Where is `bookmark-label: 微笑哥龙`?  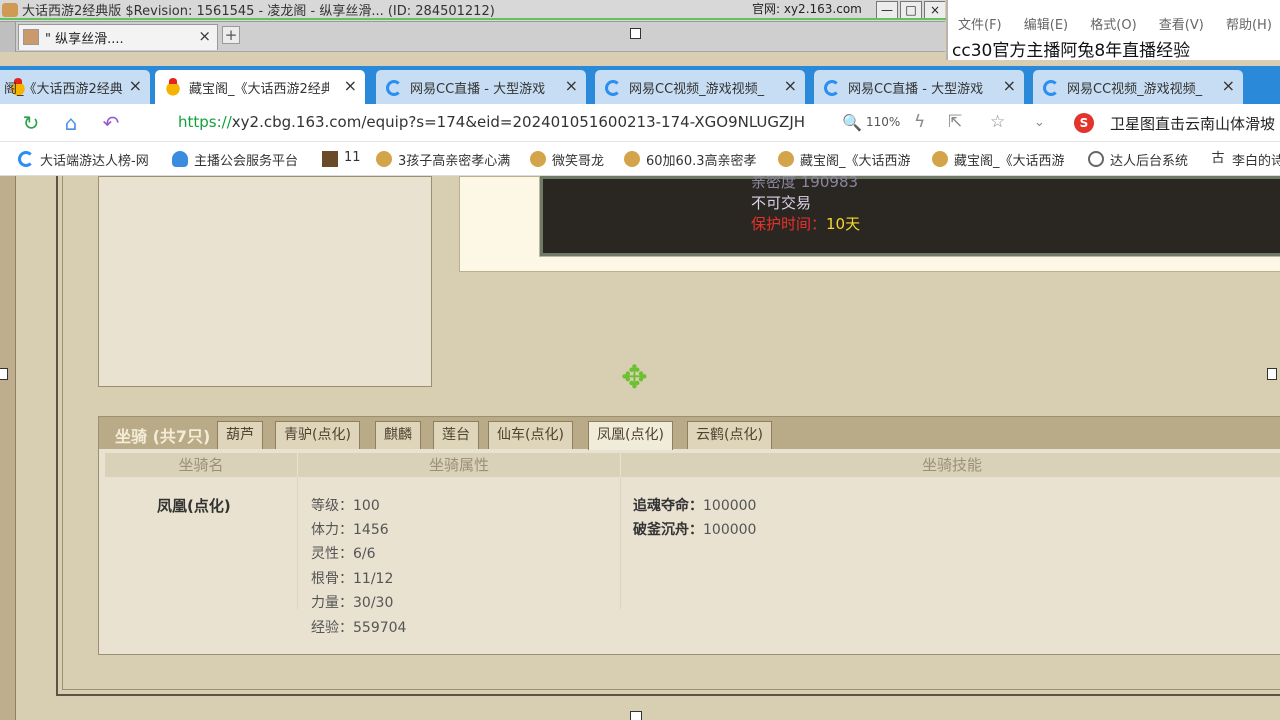 bookmark-label: 微笑哥龙 is located at coordinates (578, 161).